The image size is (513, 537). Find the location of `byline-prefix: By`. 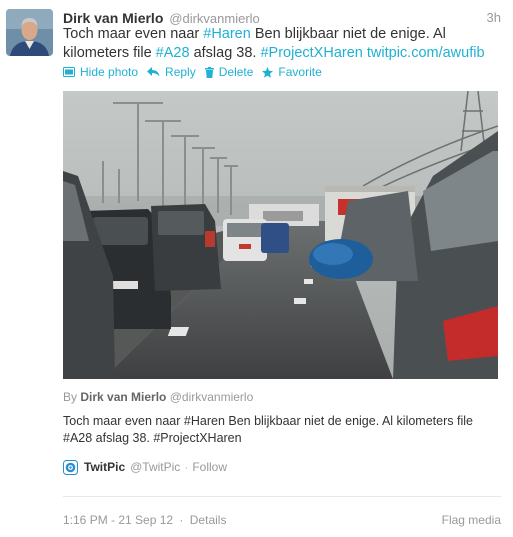

byline-prefix: By is located at coordinates (70, 397).